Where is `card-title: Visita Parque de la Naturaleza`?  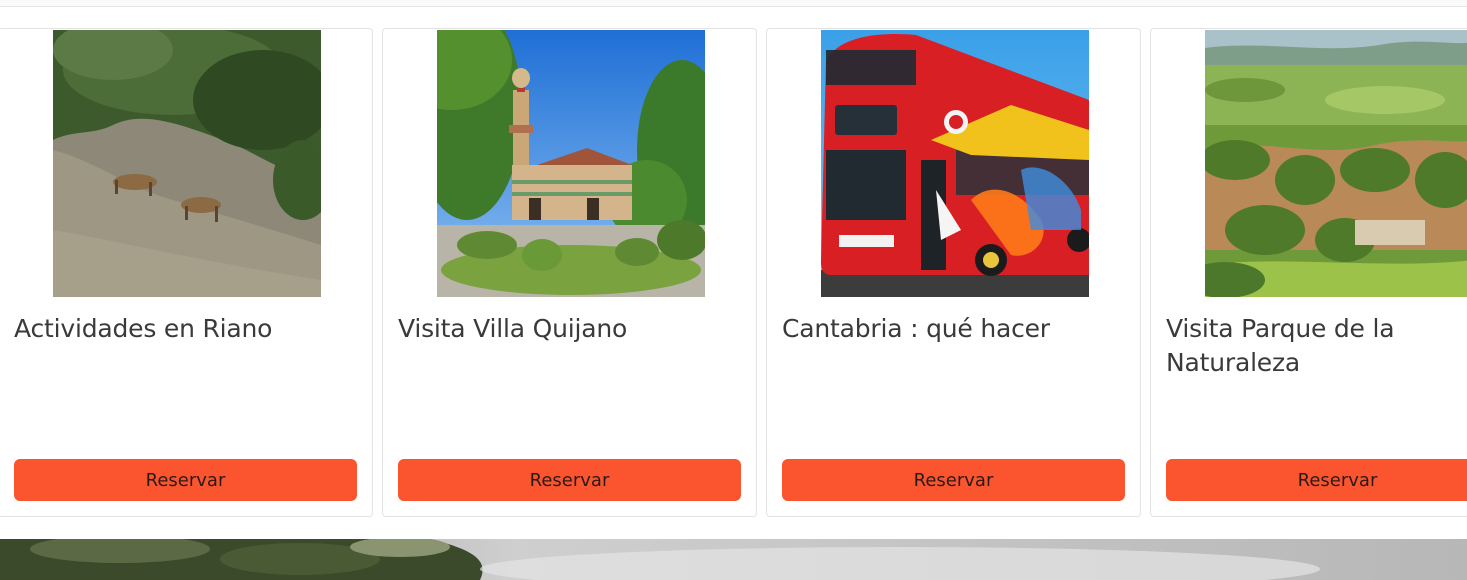
card-title: Visita Parque de la Naturaleza is located at coordinates (1316, 346).